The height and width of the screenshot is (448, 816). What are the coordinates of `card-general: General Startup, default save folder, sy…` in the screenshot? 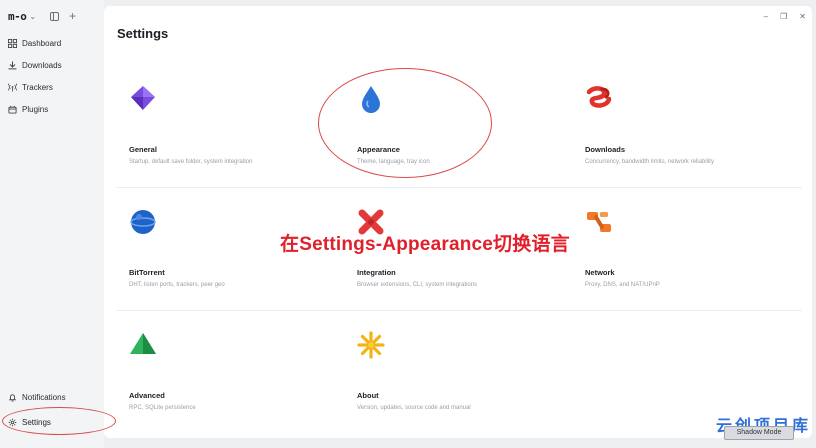 It's located at (230, 124).